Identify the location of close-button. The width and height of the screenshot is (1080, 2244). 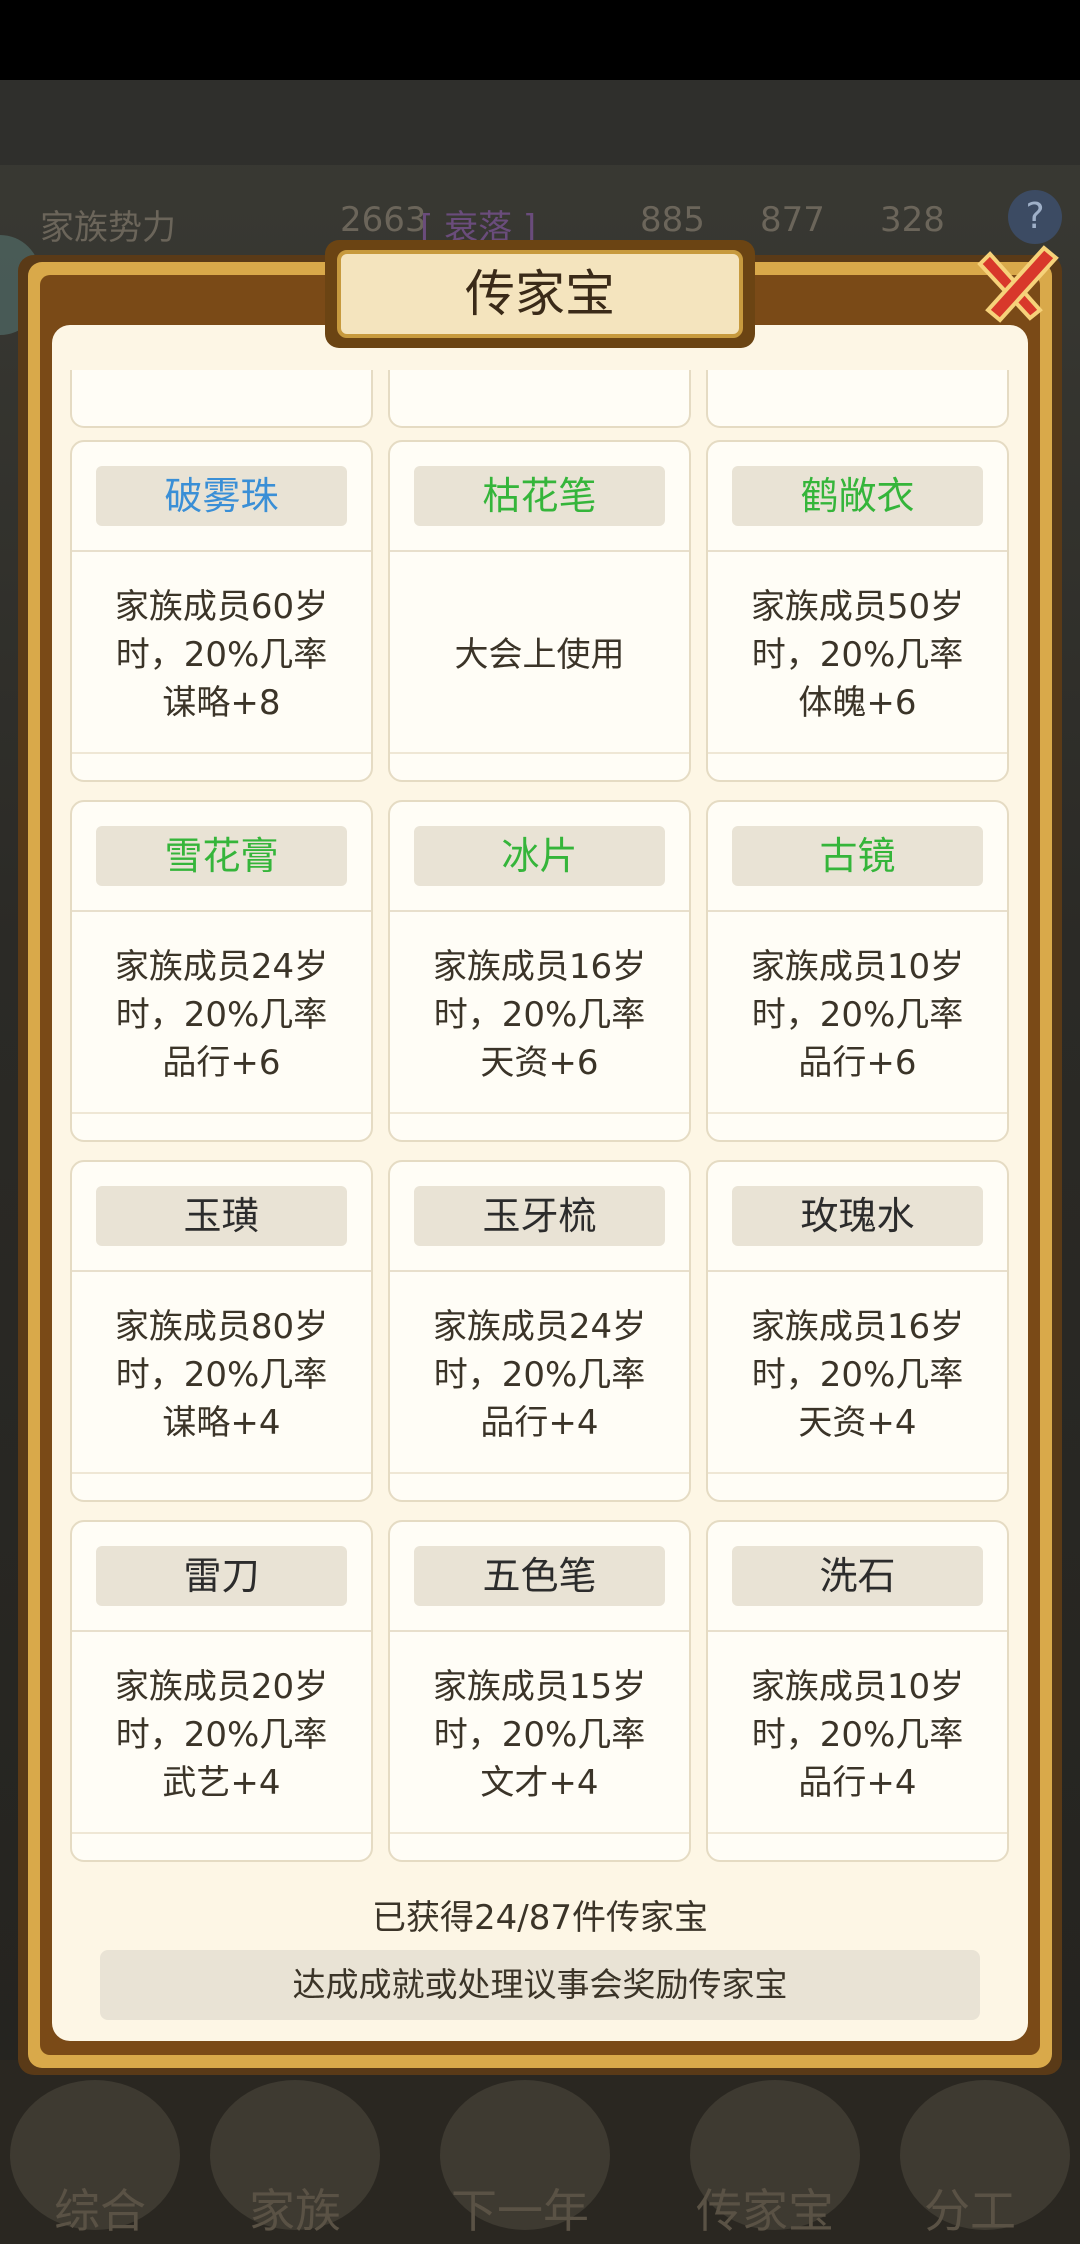
(1016, 286).